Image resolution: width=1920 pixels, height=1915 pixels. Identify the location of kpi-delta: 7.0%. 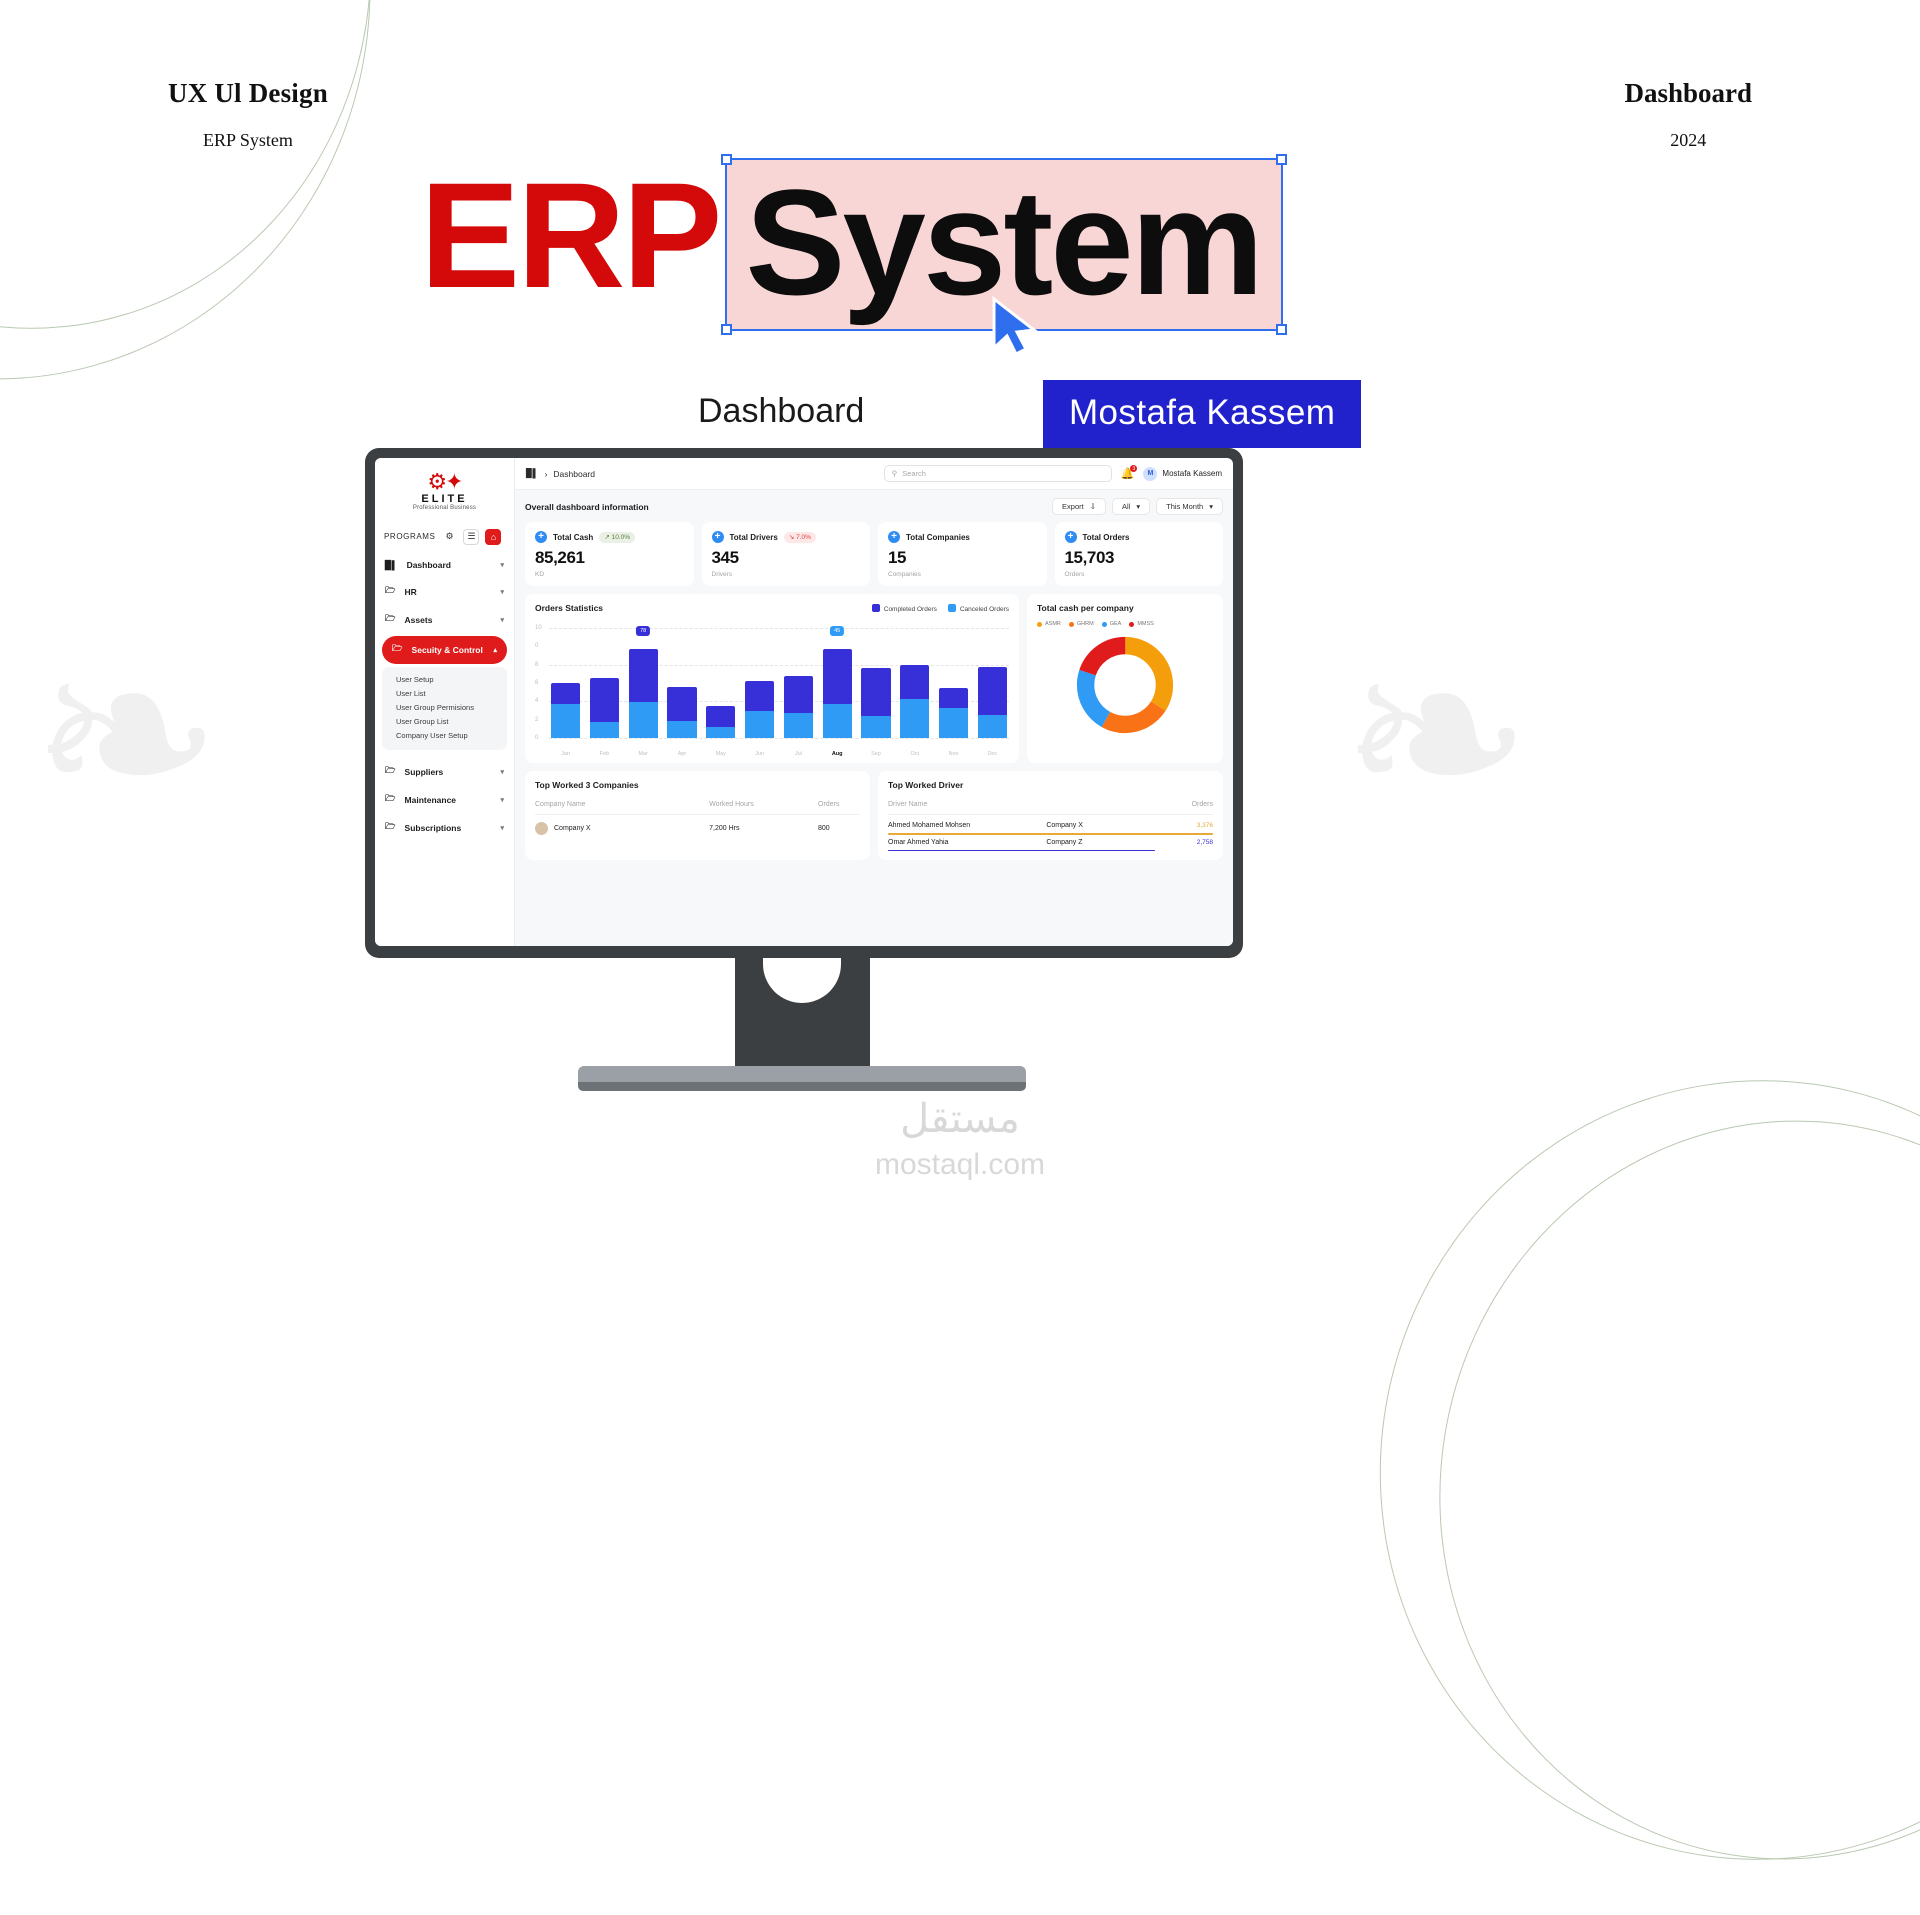
(803, 537).